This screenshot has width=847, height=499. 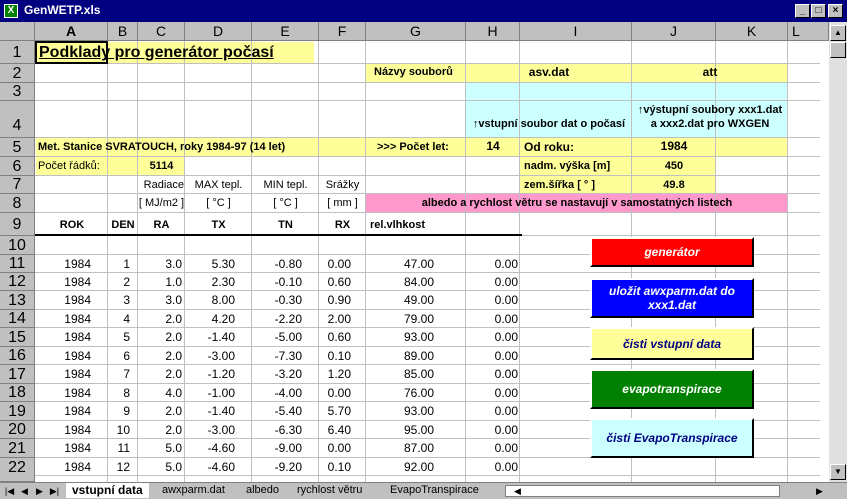 What do you see at coordinates (160, 467) in the screenshot?
I see `table-cell: 5.0` at bounding box center [160, 467].